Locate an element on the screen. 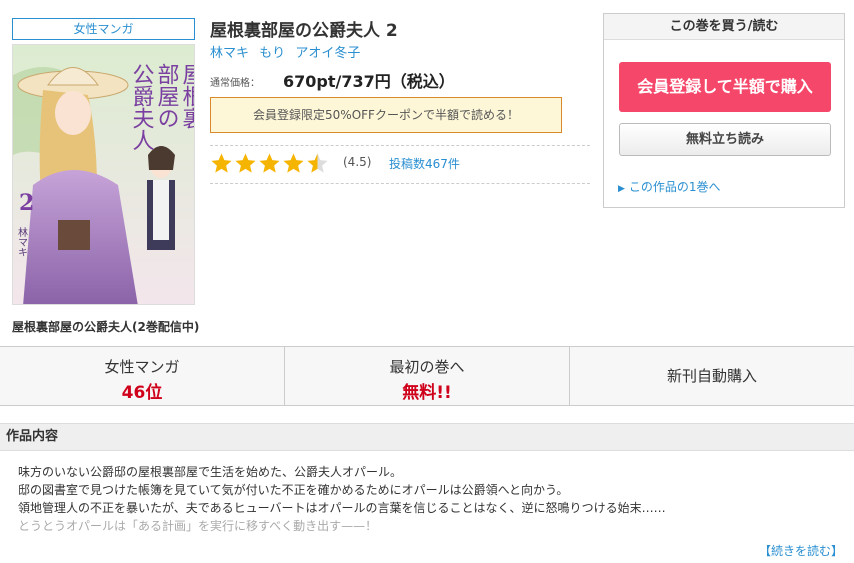  buy-box: この巻を買う/読む 会員登録して半額で購入 無料立ち読み ▶ この作品の1巻へ is located at coordinates (724, 110).